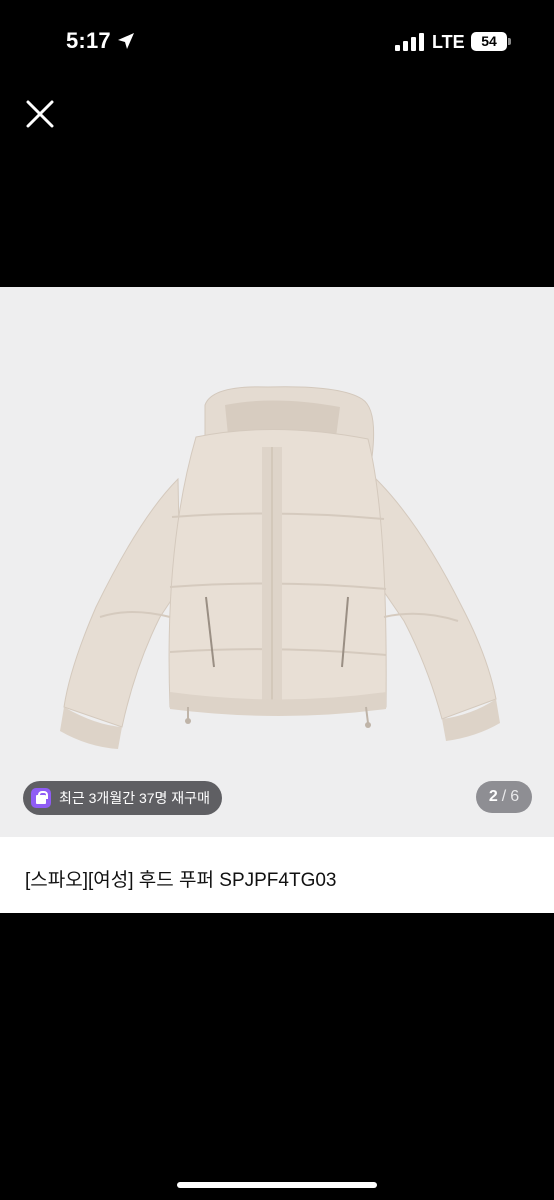 The width and height of the screenshot is (554, 1200). Describe the element at coordinates (181, 880) in the screenshot. I see `product-title: [스파오][여성] 후드 푸퍼 SPJPF4TG03` at that location.